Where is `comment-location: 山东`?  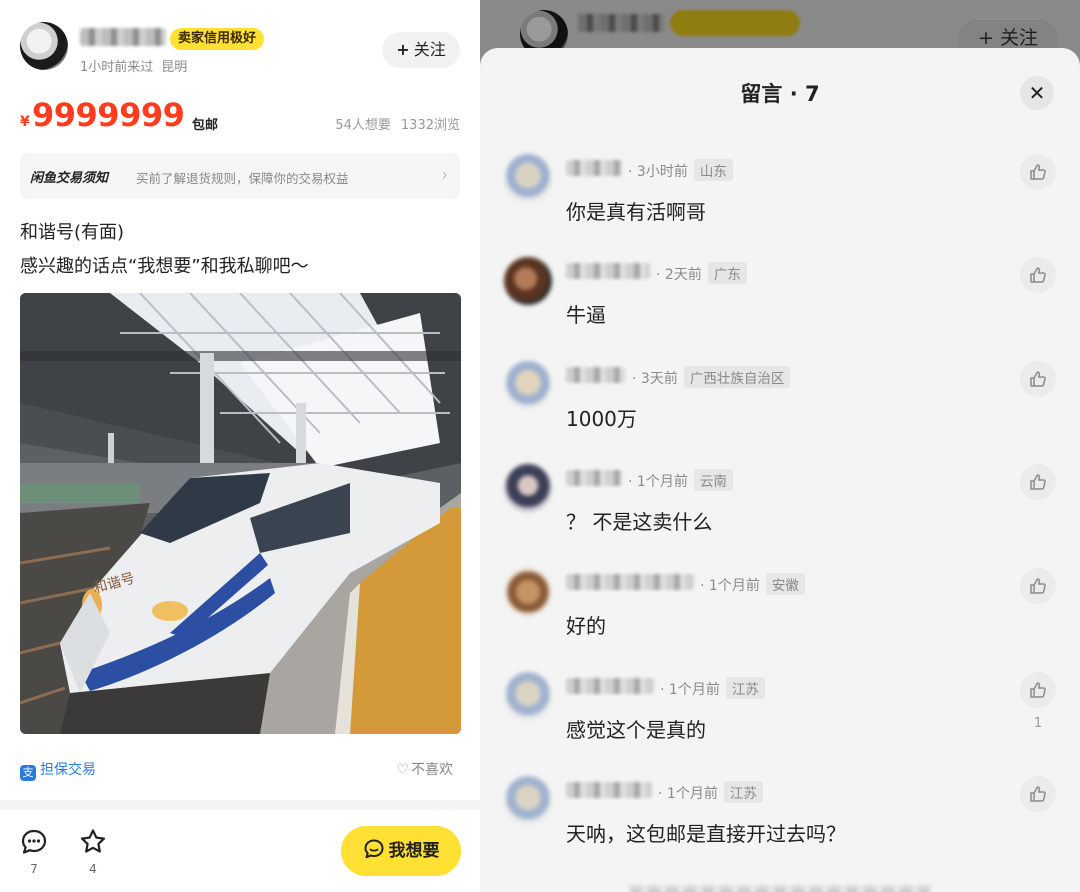 comment-location: 山东 is located at coordinates (713, 170).